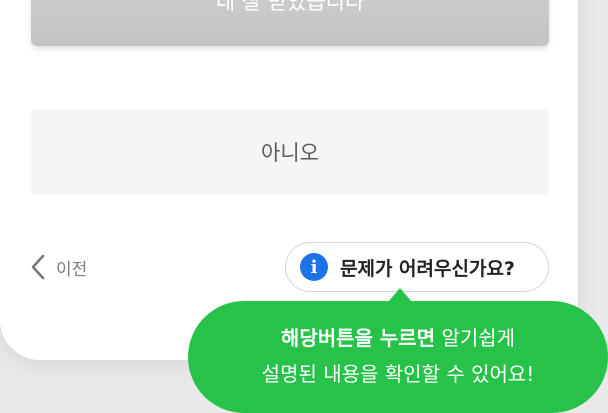  Describe the element at coordinates (290, 23) in the screenshot. I see `yes-received-button: 네 잘 받았습니다` at that location.